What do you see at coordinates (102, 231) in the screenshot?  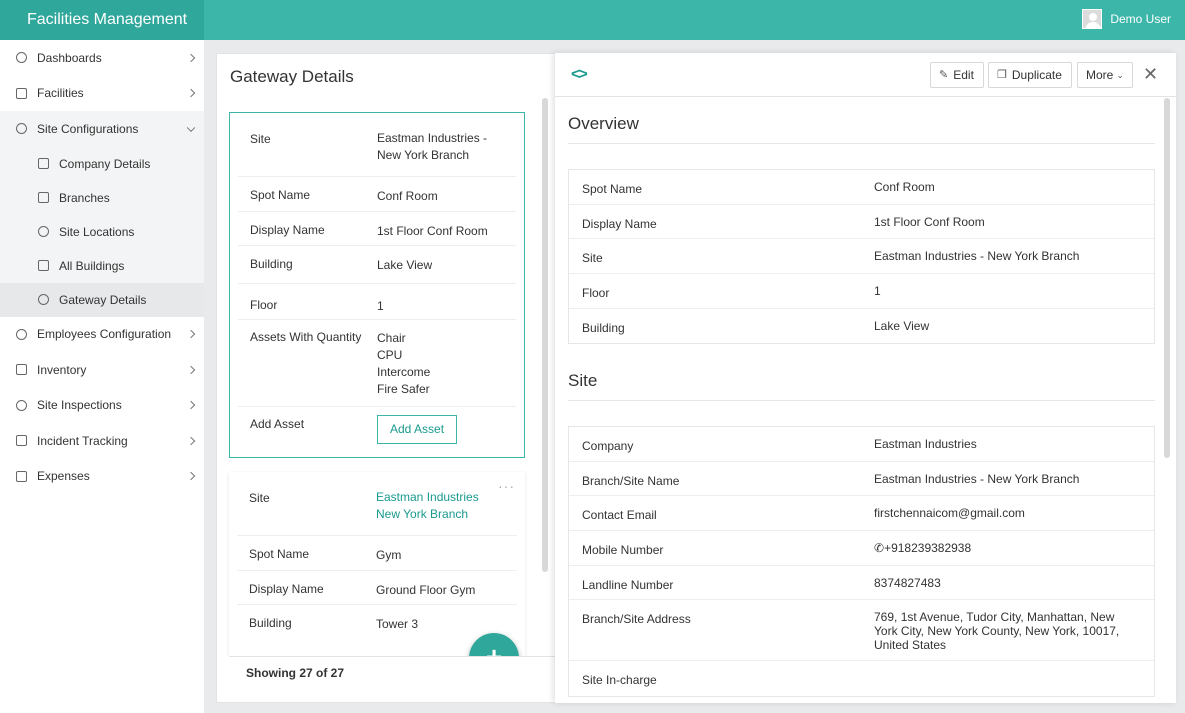 I see `sidebar-subitem-site-locations: Site Locations` at bounding box center [102, 231].